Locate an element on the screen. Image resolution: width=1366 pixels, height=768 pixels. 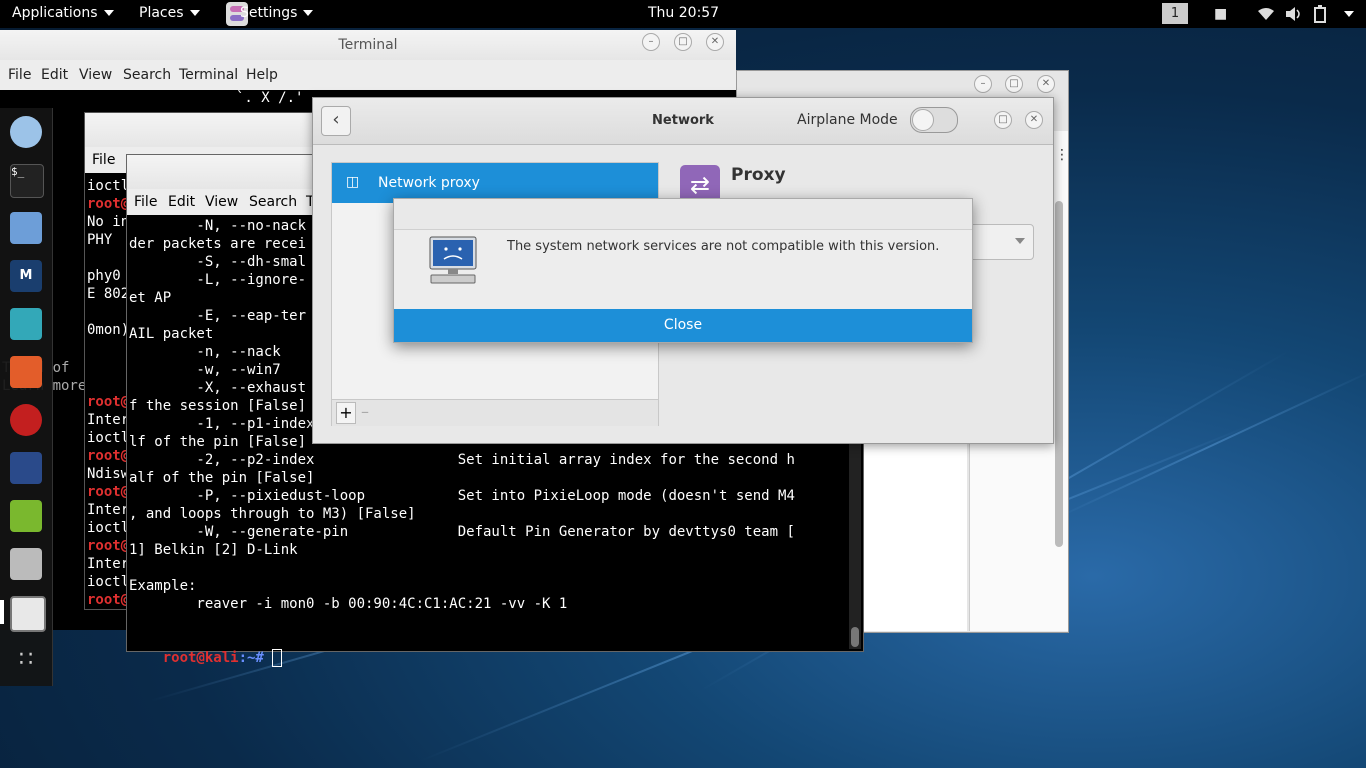
terminal-line: f the session [False] is located at coordinates (218, 406).